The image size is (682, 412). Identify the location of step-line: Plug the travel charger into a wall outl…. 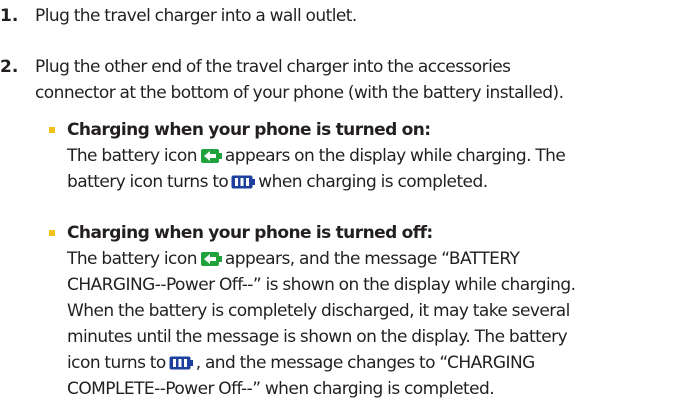
(196, 16).